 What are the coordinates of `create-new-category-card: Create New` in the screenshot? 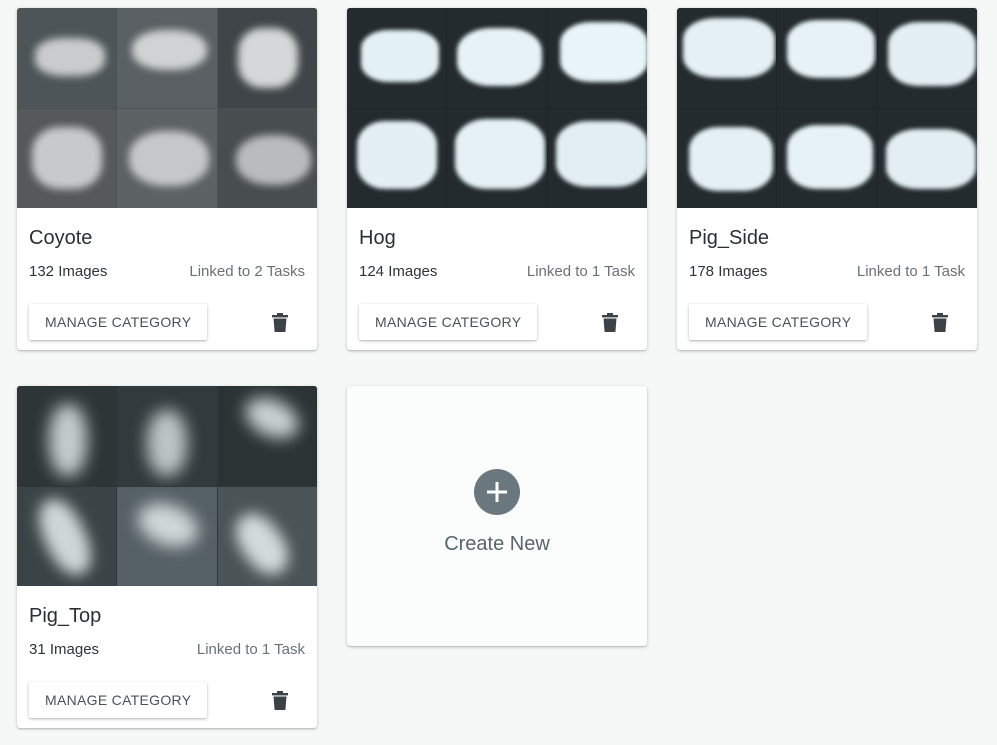 It's located at (497, 516).